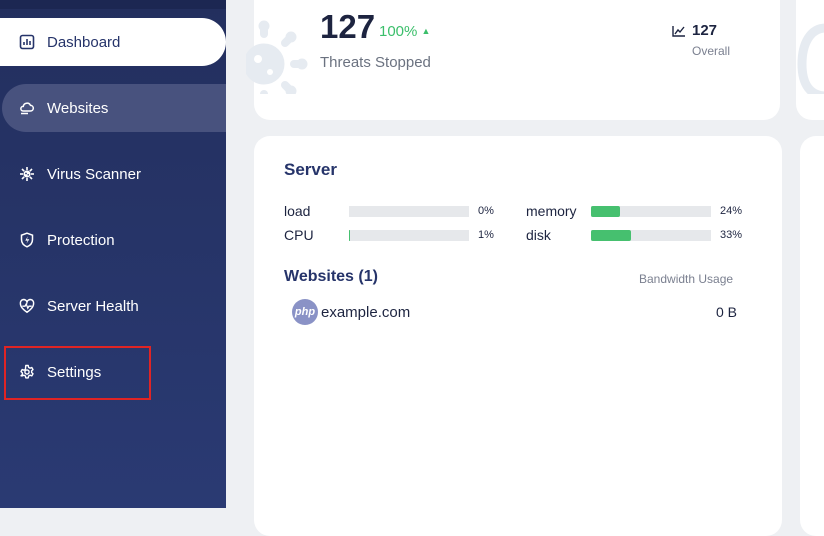  Describe the element at coordinates (686, 279) in the screenshot. I see `bandwidth-usage-label: Bandwidth Usage` at that location.